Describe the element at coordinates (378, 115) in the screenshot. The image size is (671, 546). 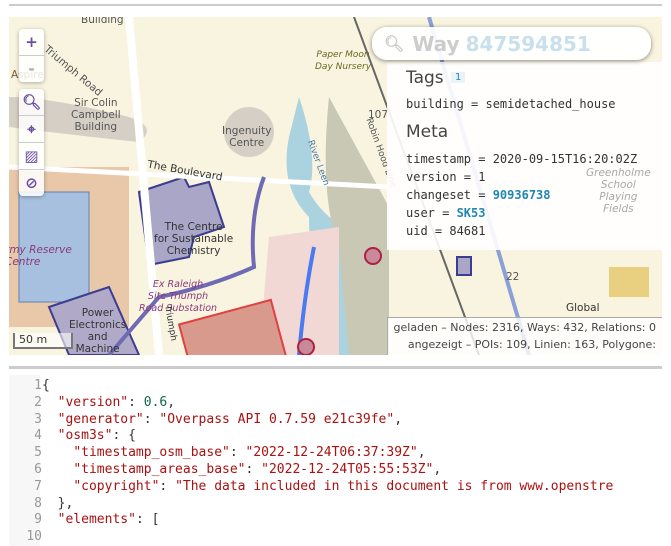
I see `map-label: 107` at that location.